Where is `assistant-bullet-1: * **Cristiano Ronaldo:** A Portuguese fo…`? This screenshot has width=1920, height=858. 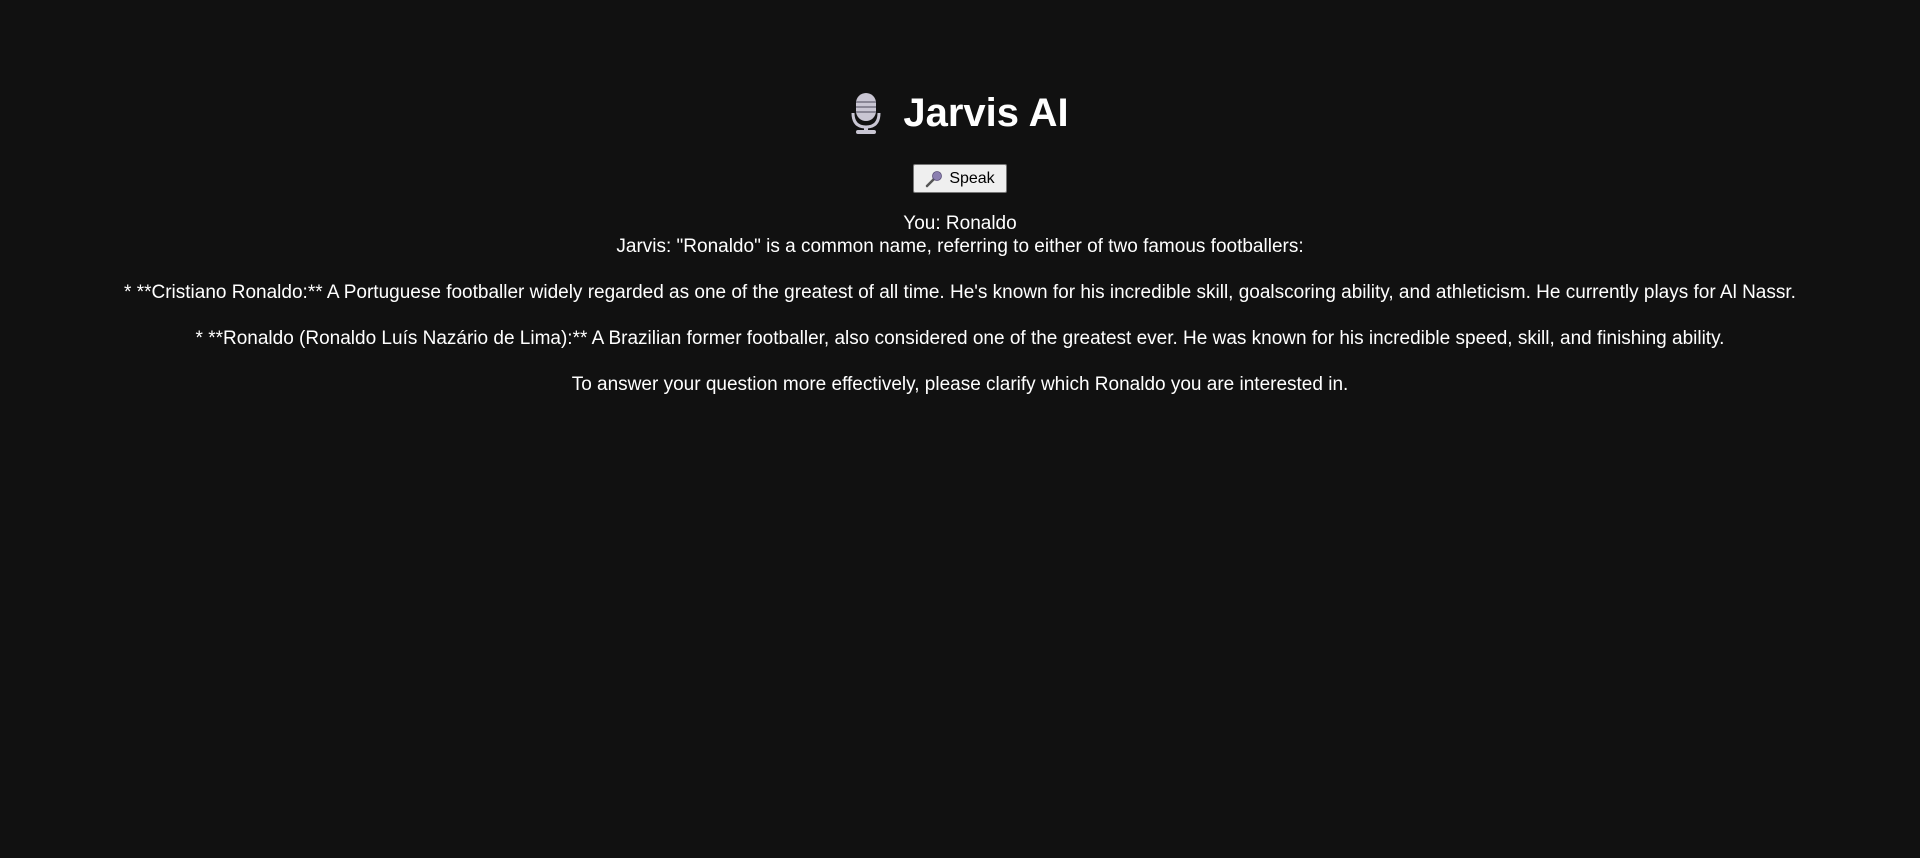 assistant-bullet-1: * **Cristiano Ronaldo:** A Portuguese fo… is located at coordinates (960, 292).